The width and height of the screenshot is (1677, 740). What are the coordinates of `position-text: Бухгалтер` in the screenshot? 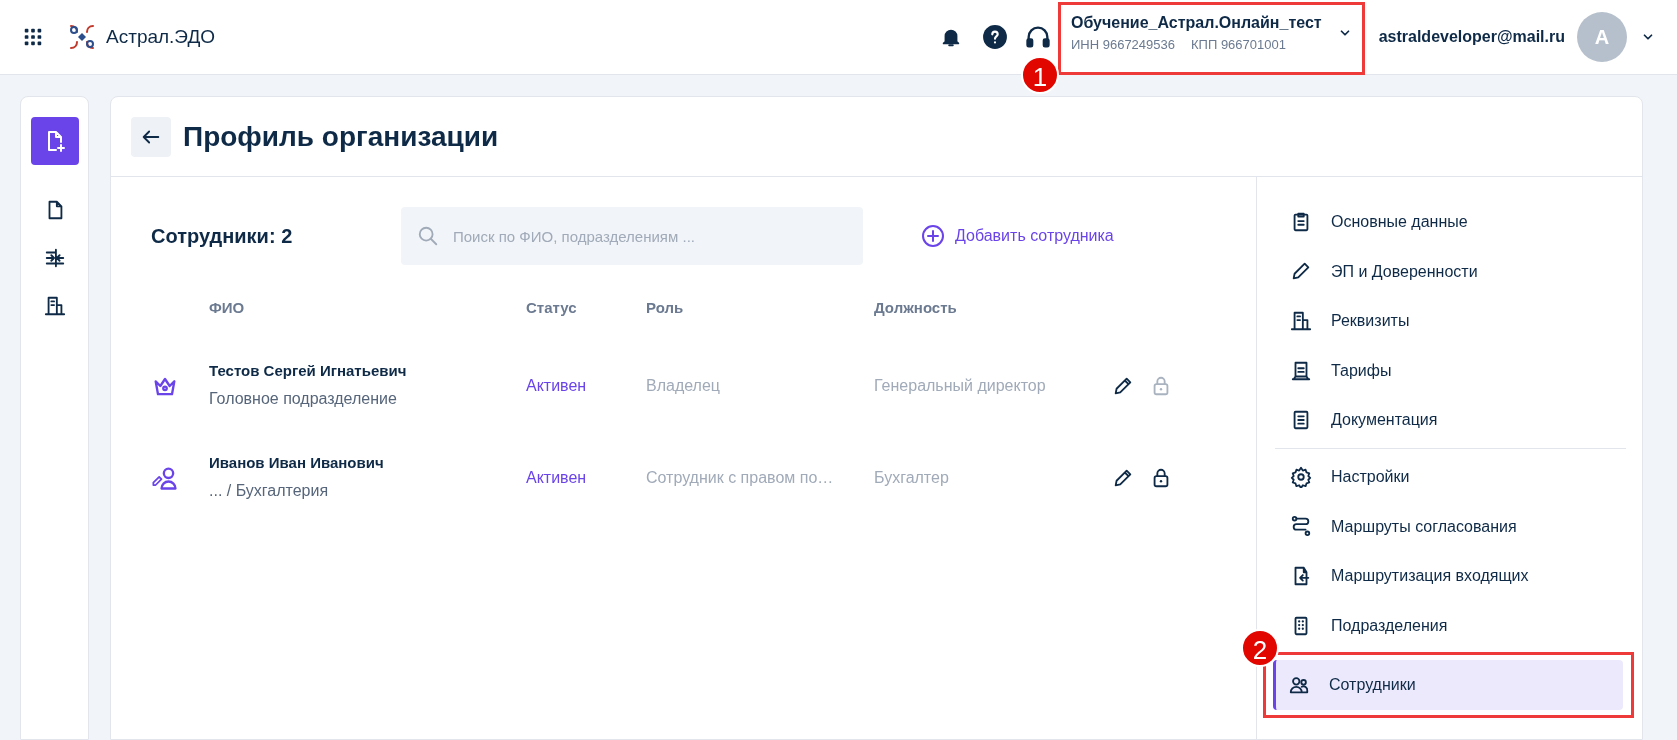 It's located at (911, 477).